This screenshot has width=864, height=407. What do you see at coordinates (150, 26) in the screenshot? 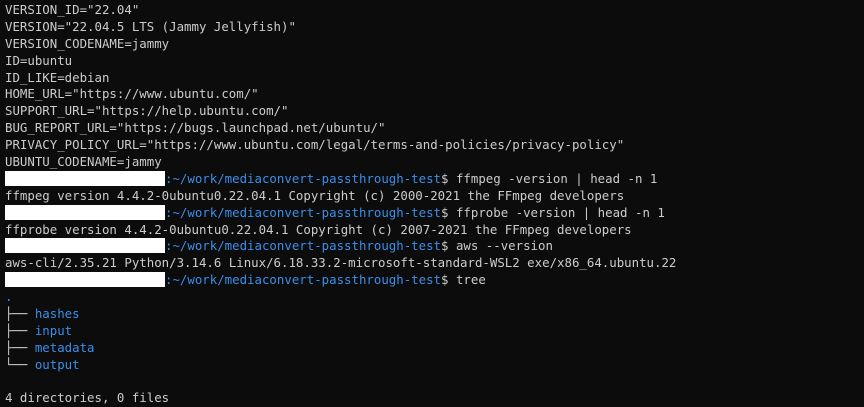
I see `os-release-line: VERSION="22.04.5 LTS (Jammy Jellyfish)"` at bounding box center [150, 26].